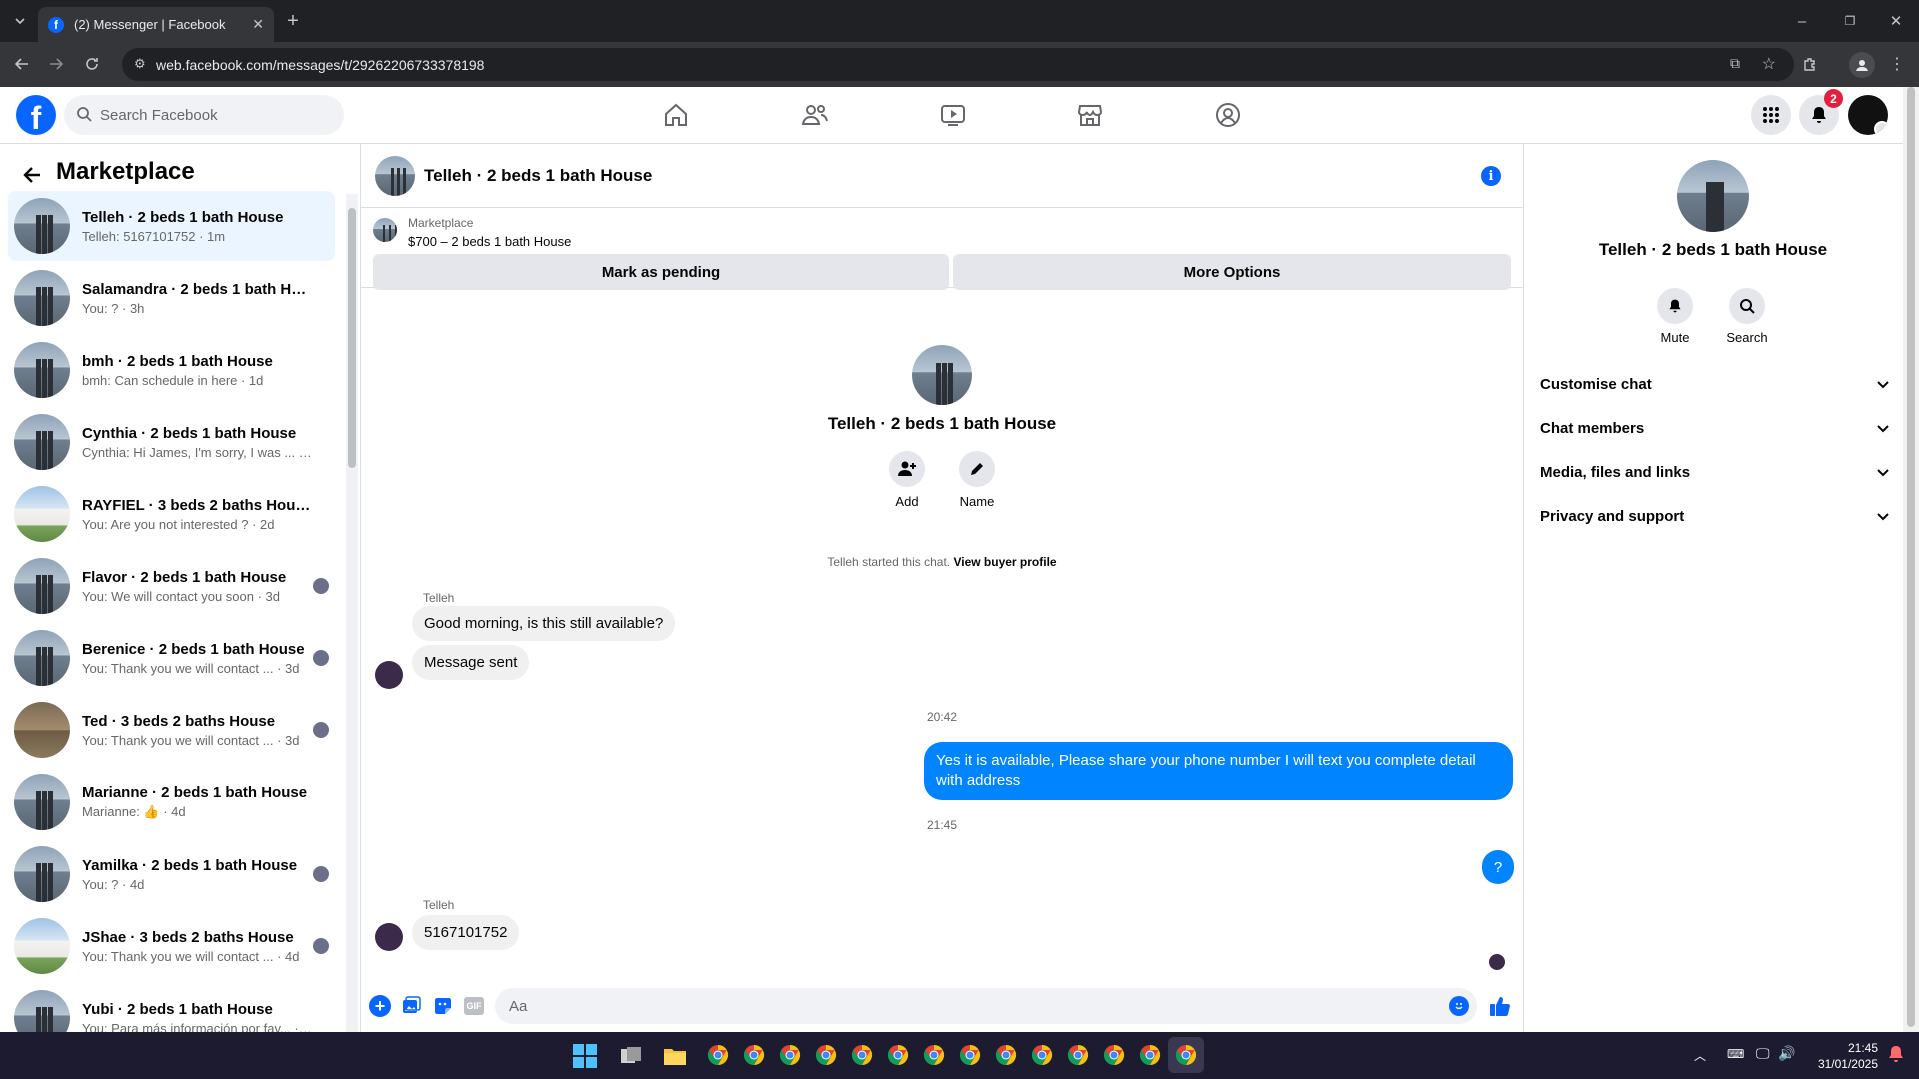 This screenshot has height=1079, width=1919. What do you see at coordinates (36, 115) in the screenshot?
I see `facebook-logo-icon: f` at bounding box center [36, 115].